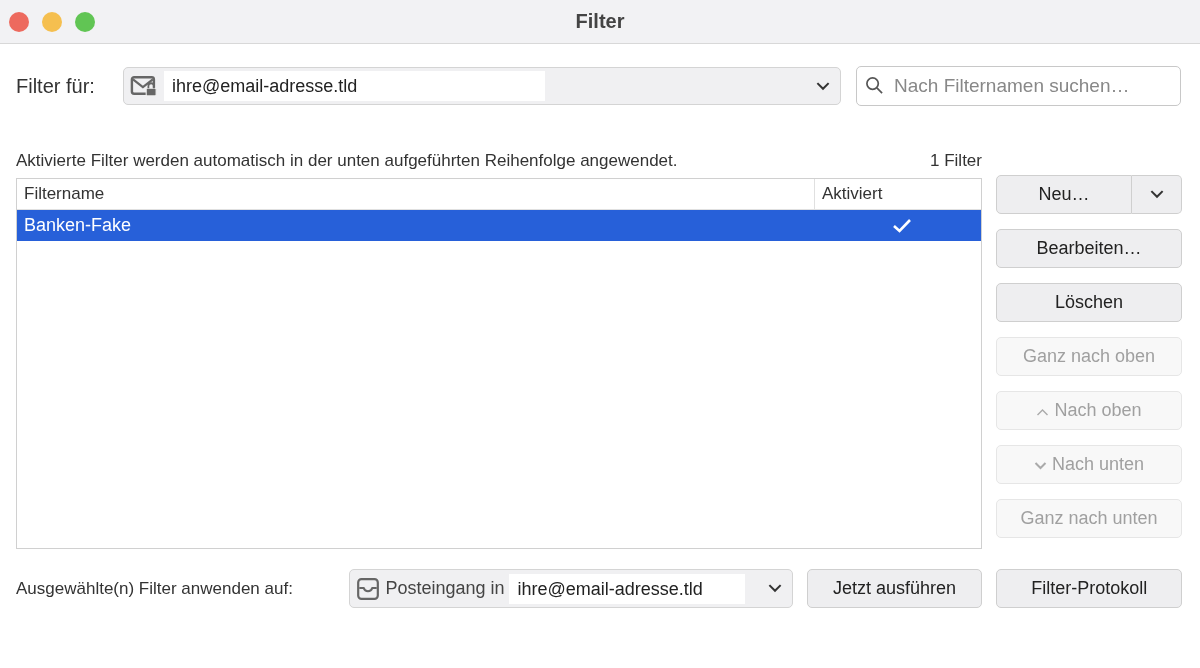 The width and height of the screenshot is (1200, 668). I want to click on folder-dropdown: Posteingang in ihre@email-adresse.tld, so click(571, 588).